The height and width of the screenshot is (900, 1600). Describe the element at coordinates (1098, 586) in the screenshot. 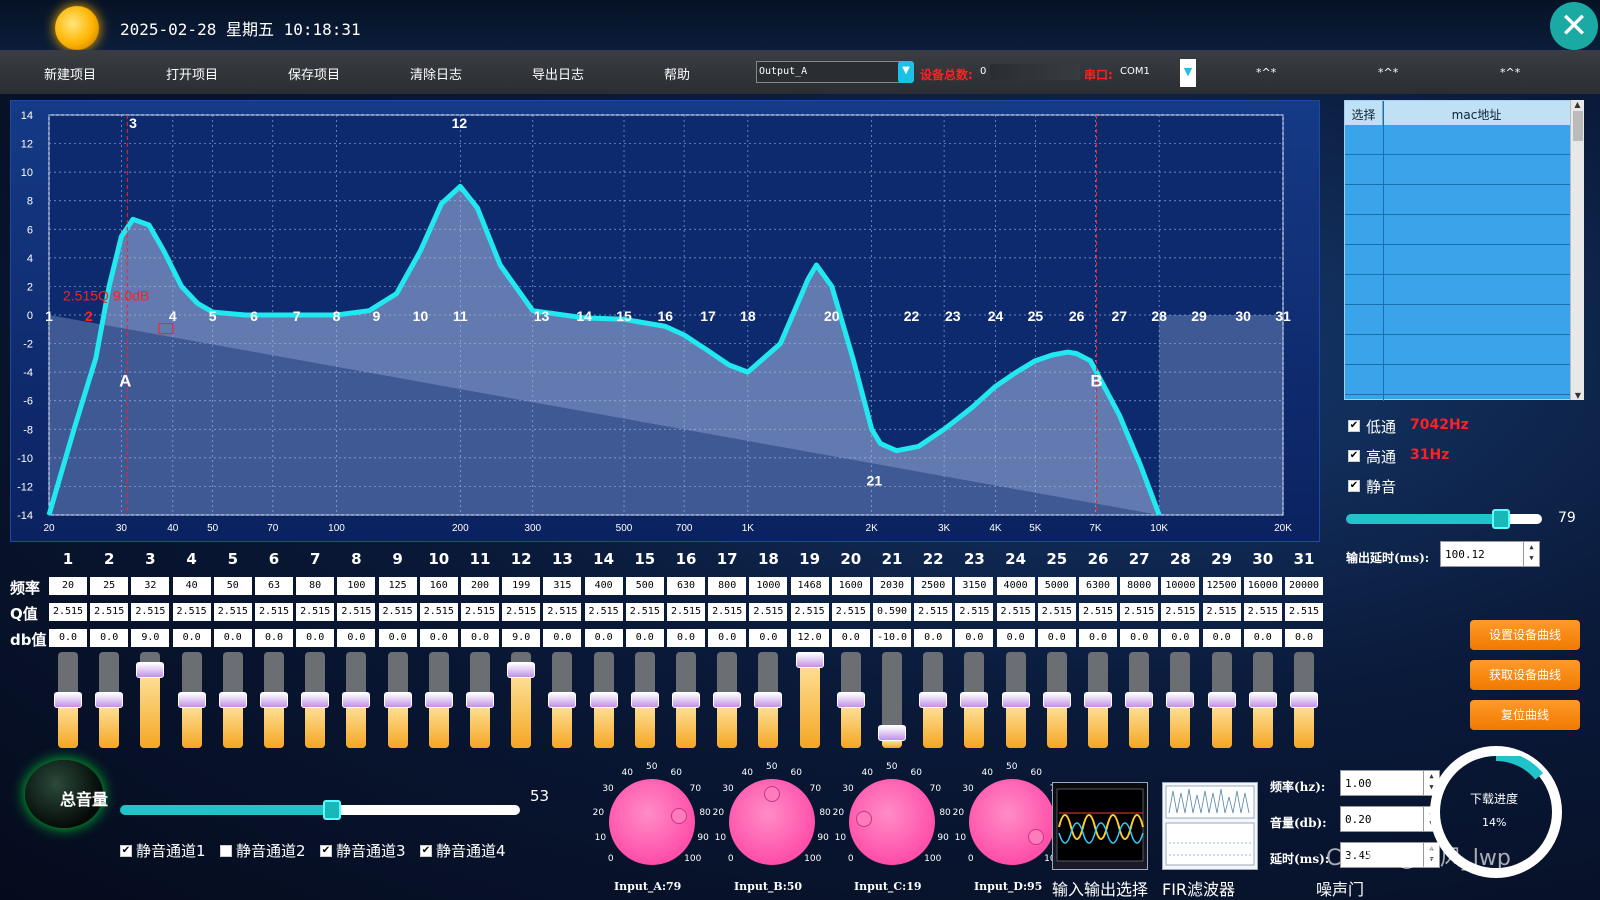

I see `freq-cell: 6300` at that location.